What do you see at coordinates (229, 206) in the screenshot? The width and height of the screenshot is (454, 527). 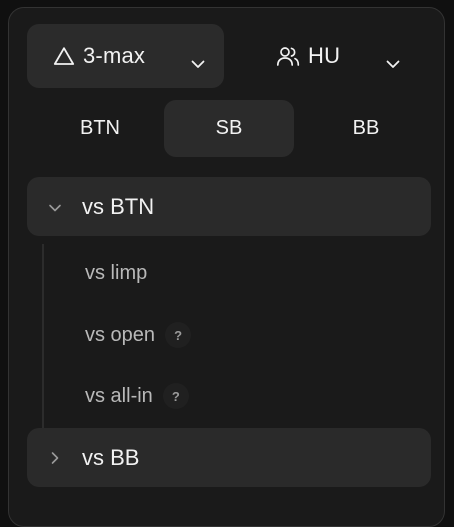 I see `group-vs-btn-header: vs BTN` at bounding box center [229, 206].